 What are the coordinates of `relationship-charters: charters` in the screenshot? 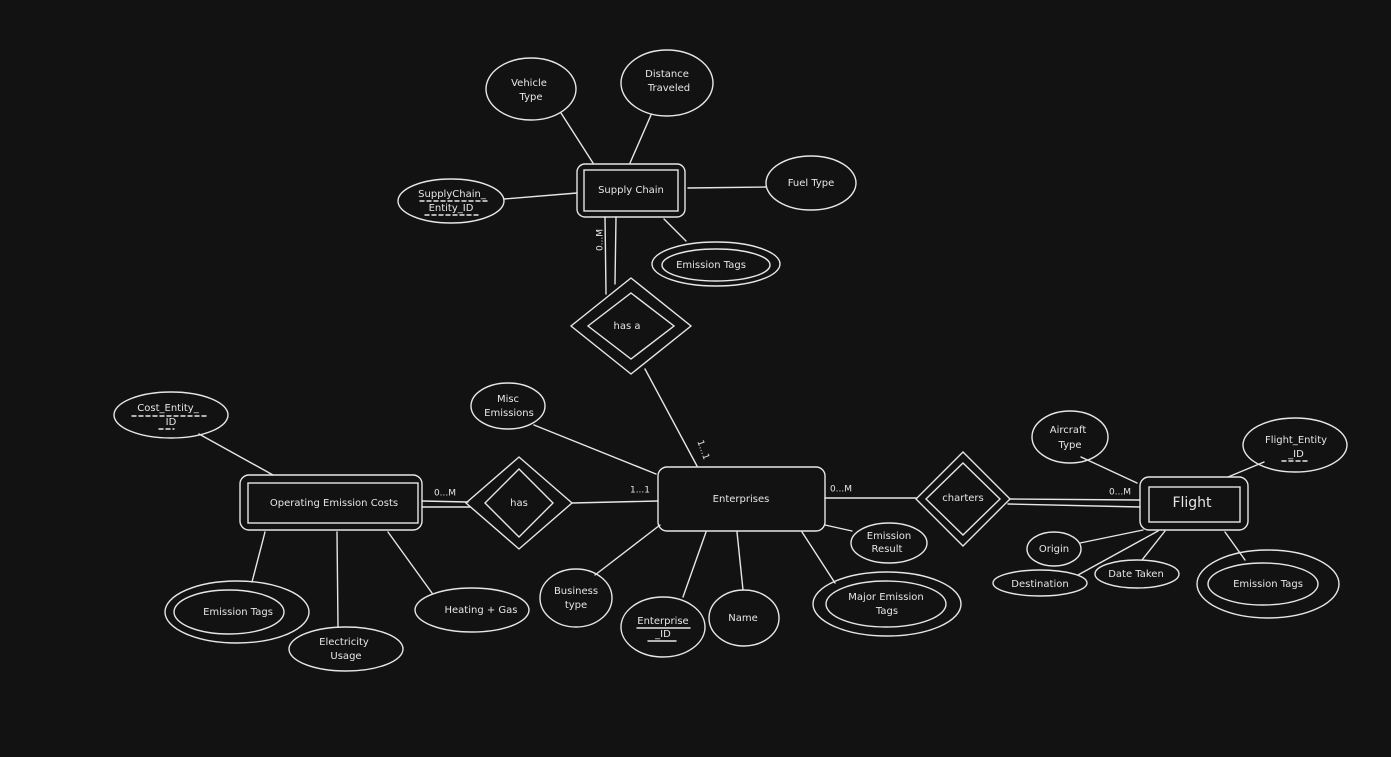 It's located at (963, 499).